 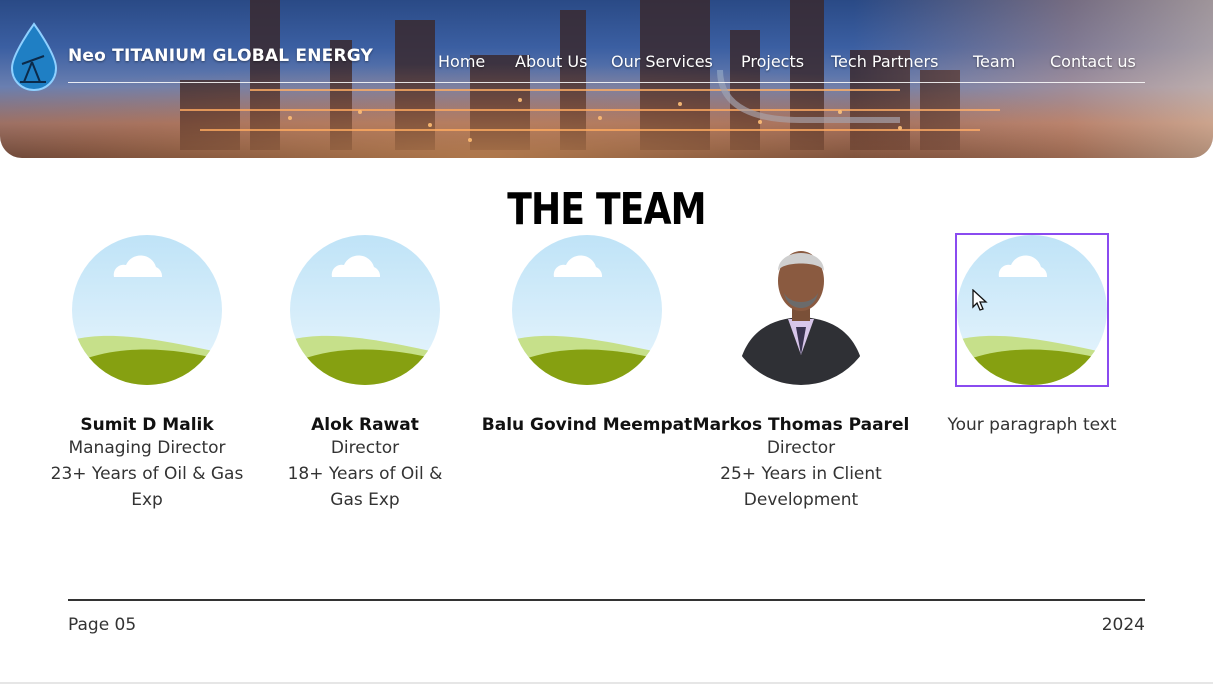 I want to click on member-name: Balu Govind Meempat, so click(x=587, y=425).